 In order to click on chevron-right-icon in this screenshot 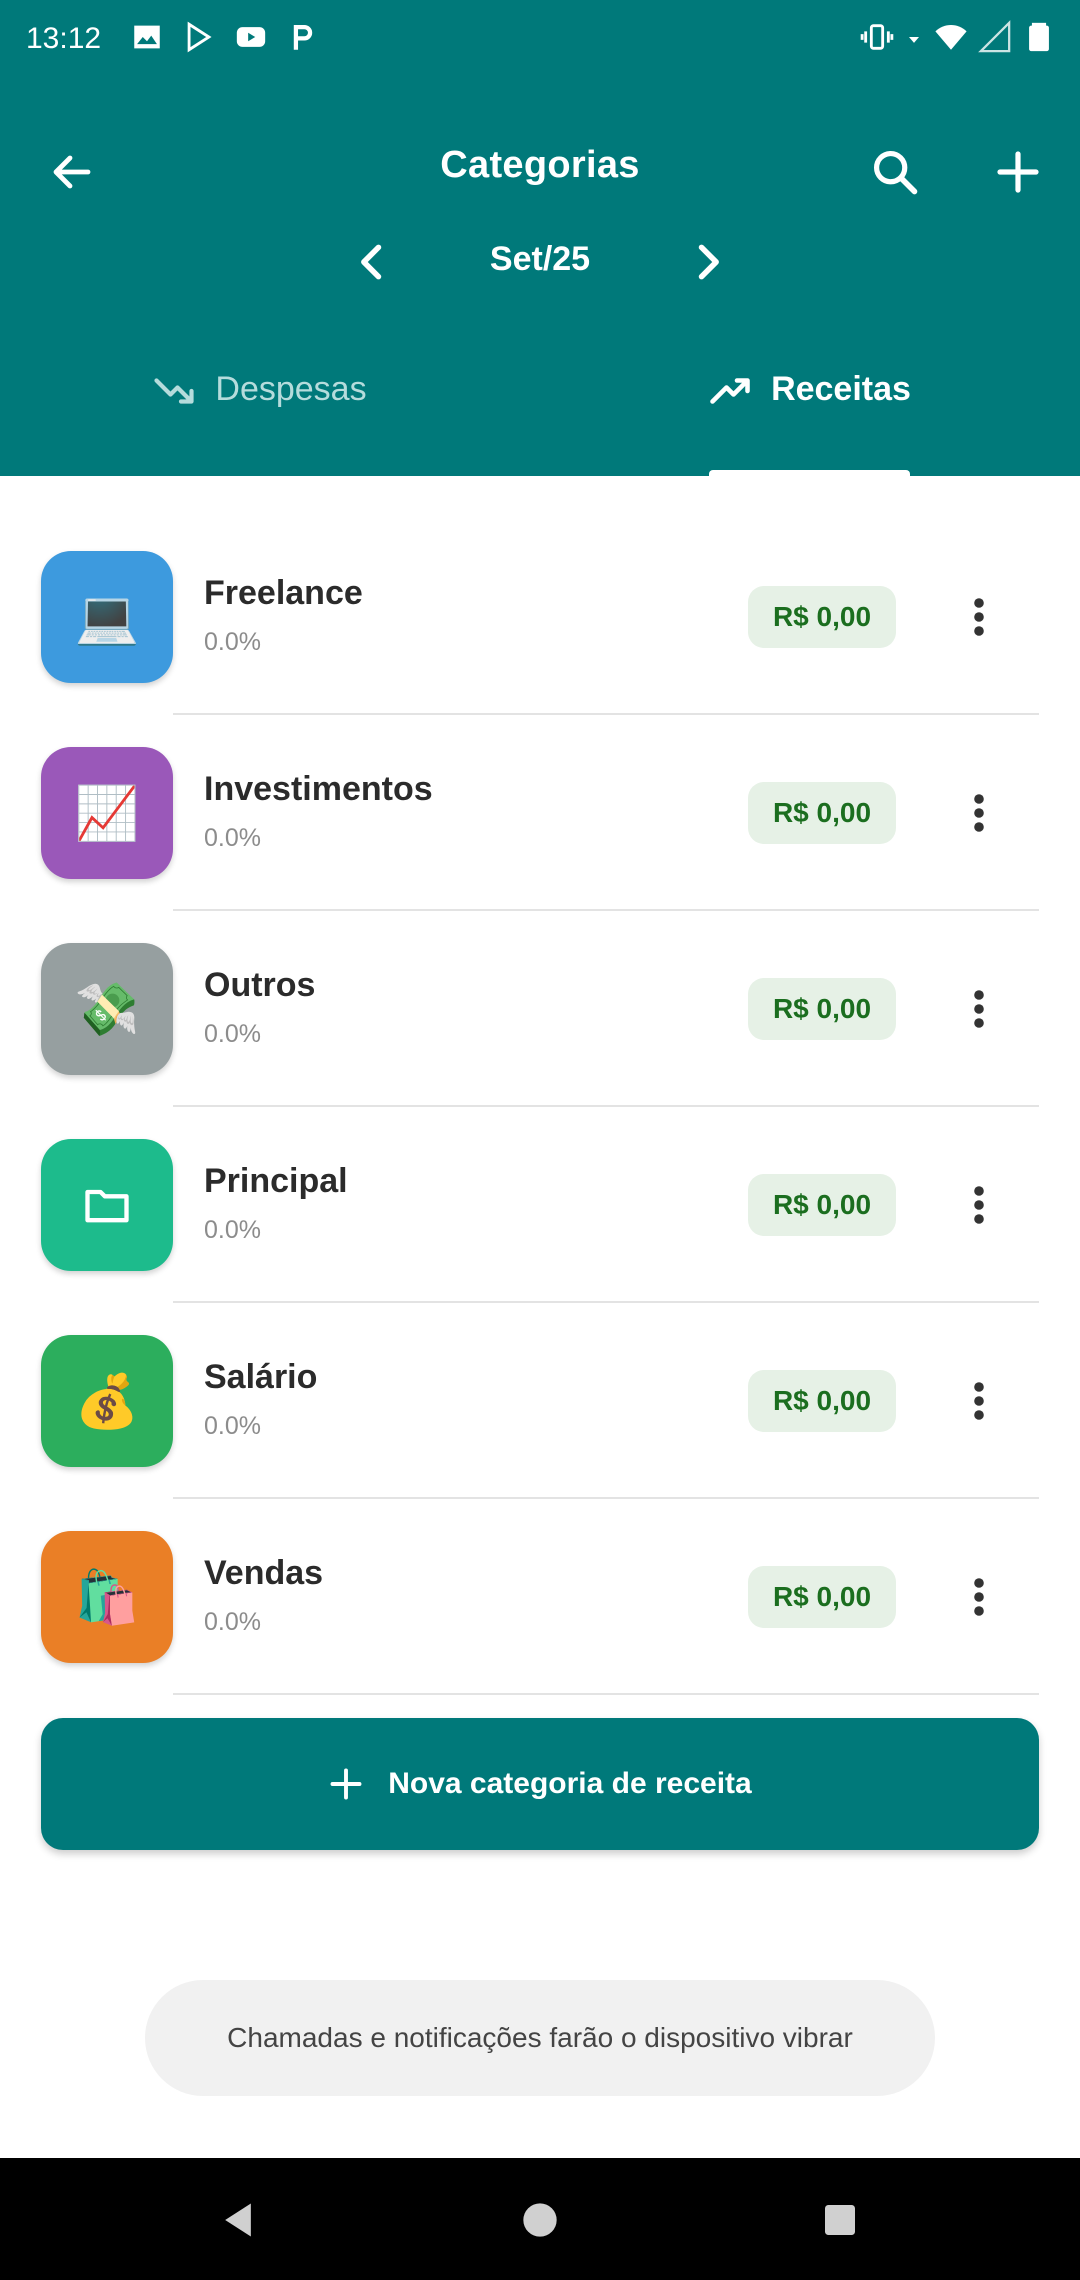, I will do `click(708, 262)`.